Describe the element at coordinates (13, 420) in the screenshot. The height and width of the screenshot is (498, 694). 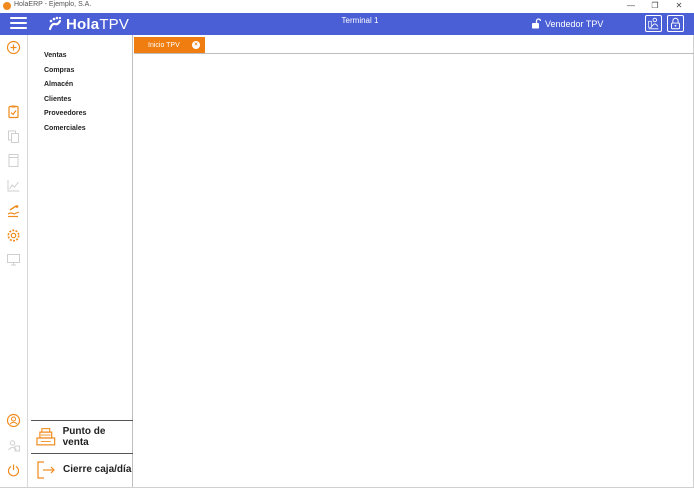
I see `user-circle-icon` at that location.